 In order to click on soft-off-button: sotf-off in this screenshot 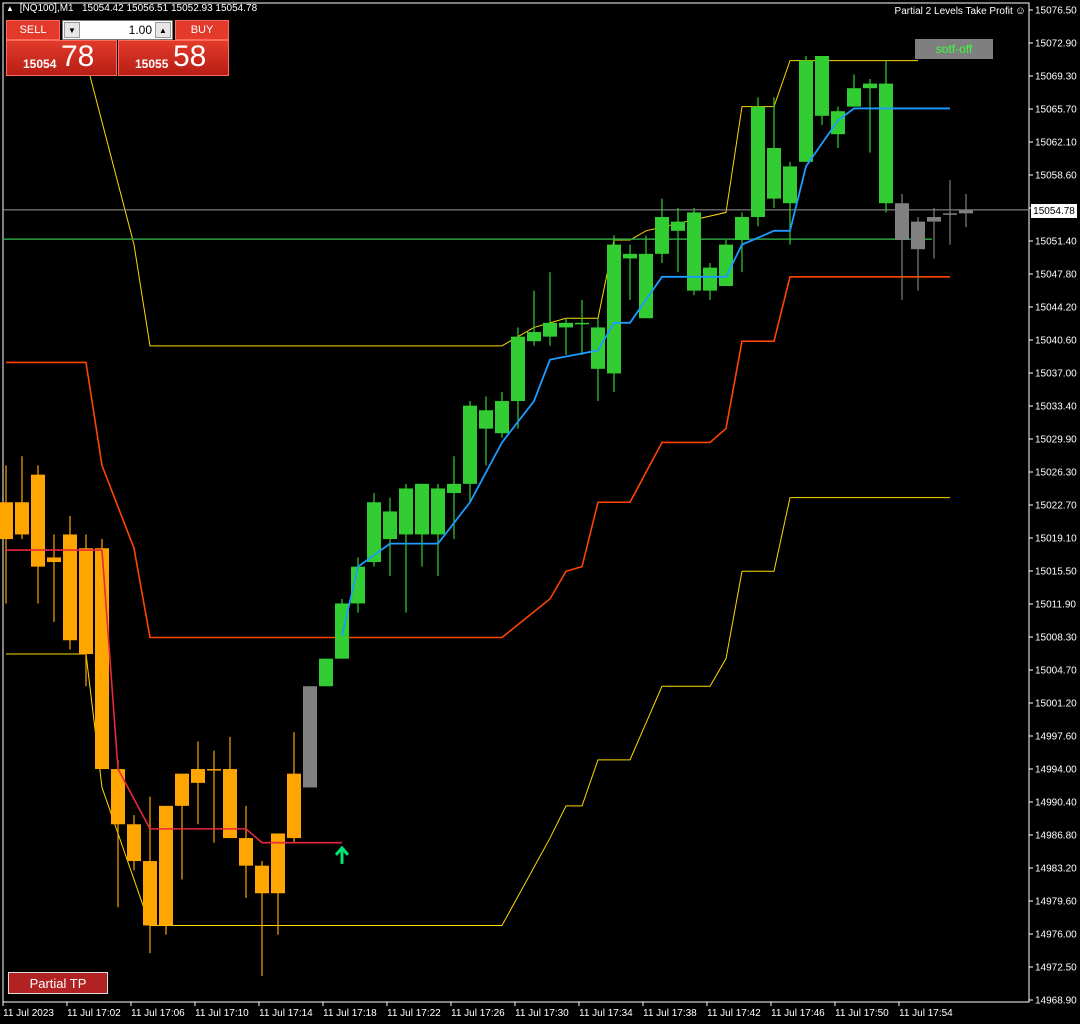, I will do `click(954, 49)`.